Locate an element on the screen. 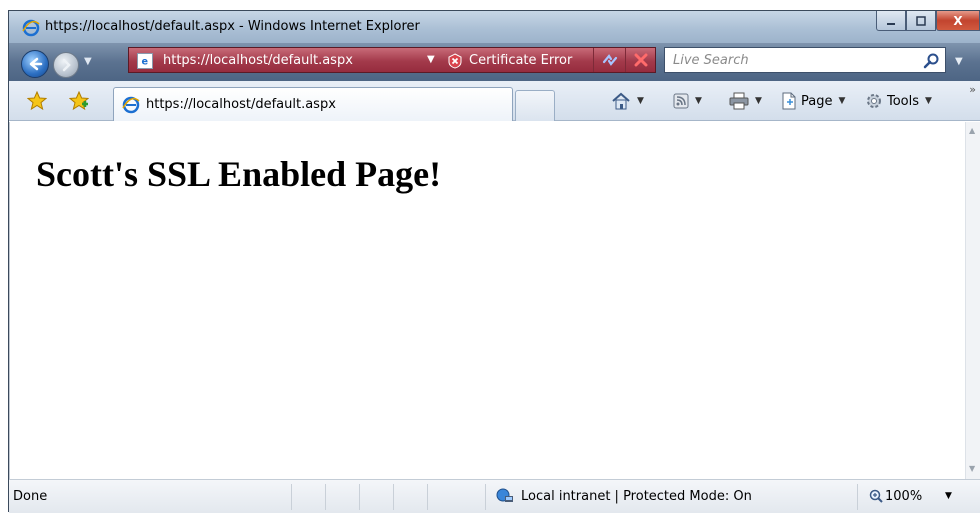 This screenshot has height=513, width=980. refresh-icon is located at coordinates (609, 60).